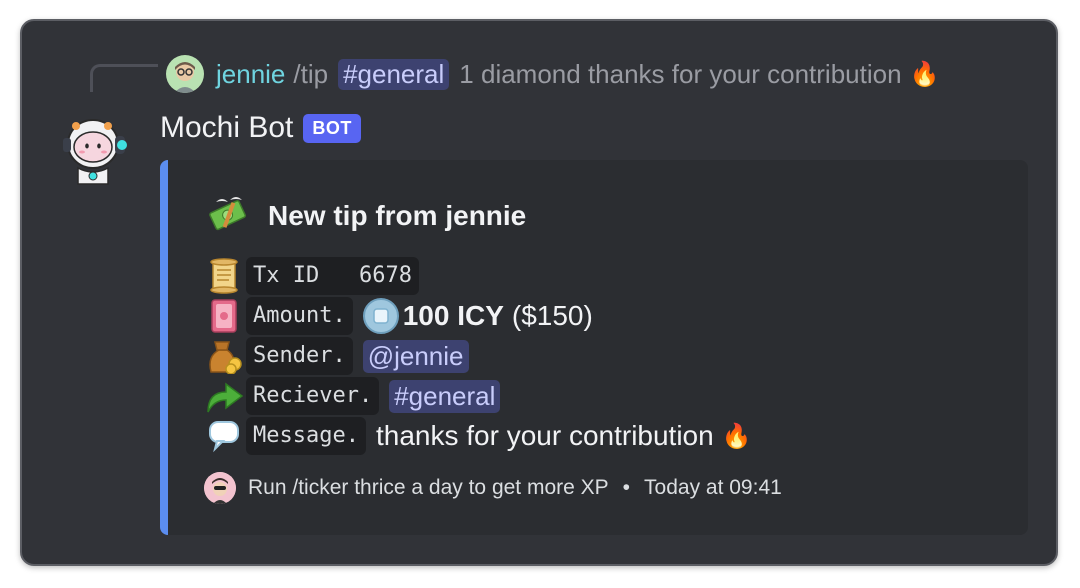 This screenshot has height=588, width=1080. I want to click on embed-title: New tip from jennie, so click(367, 216).